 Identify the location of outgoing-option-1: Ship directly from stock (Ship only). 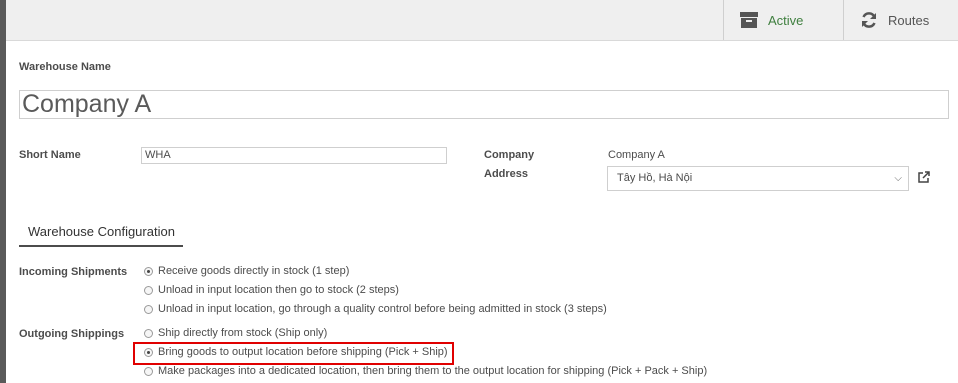
(235, 333).